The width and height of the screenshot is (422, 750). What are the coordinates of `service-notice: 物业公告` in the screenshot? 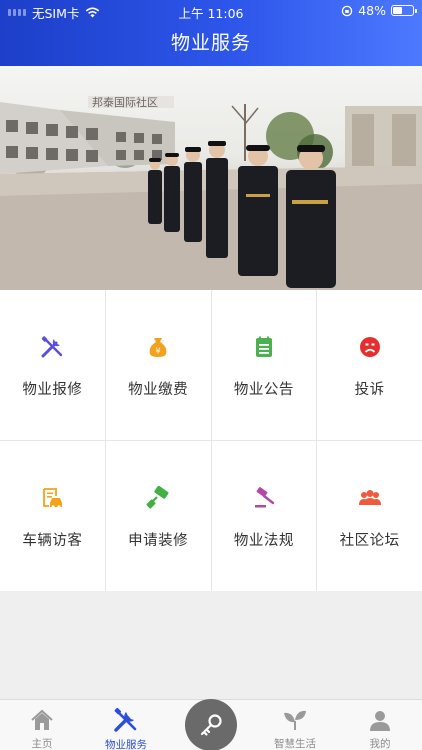 It's located at (264, 365).